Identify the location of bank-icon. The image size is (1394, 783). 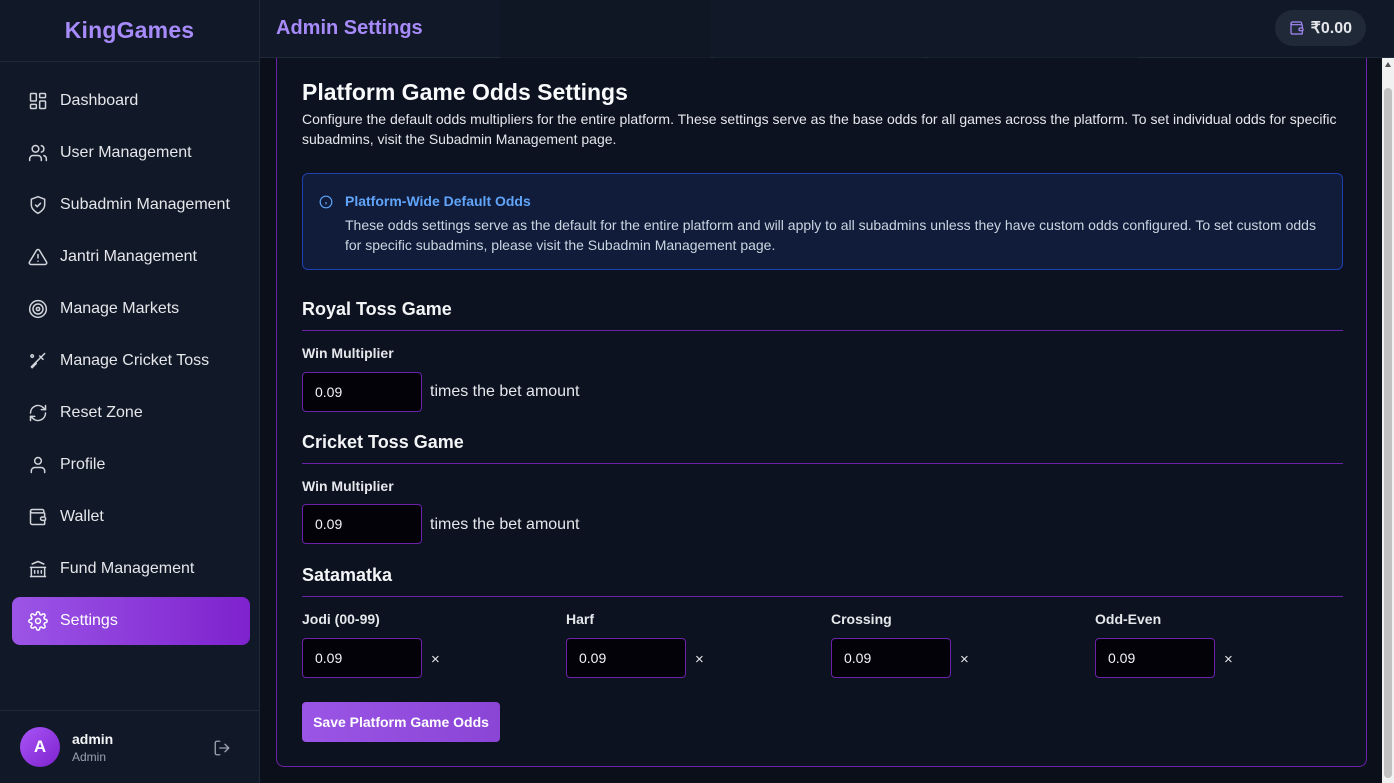
(38, 569).